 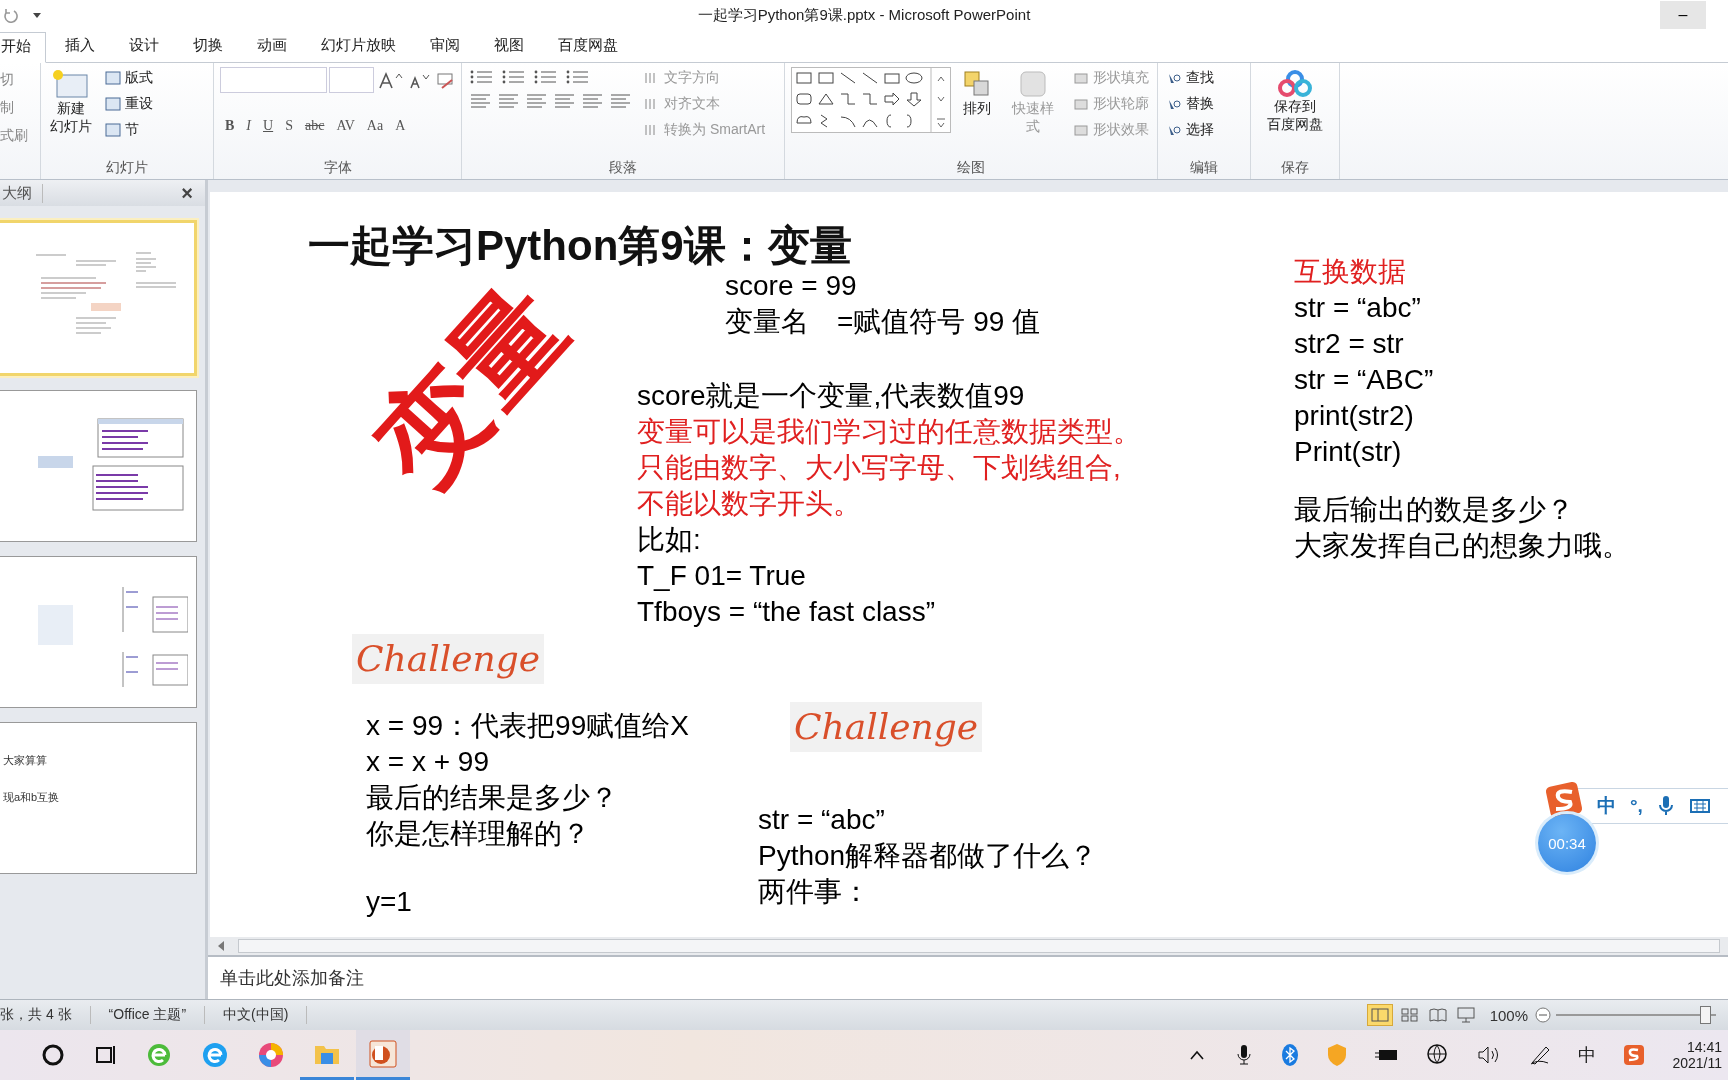 I want to click on layout-icon, so click(x=113, y=130).